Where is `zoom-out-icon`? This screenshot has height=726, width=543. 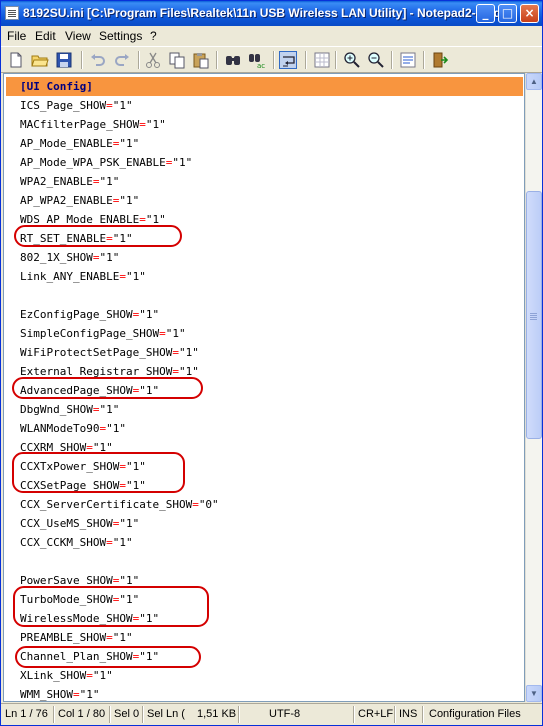
zoom-out-icon is located at coordinates (376, 60).